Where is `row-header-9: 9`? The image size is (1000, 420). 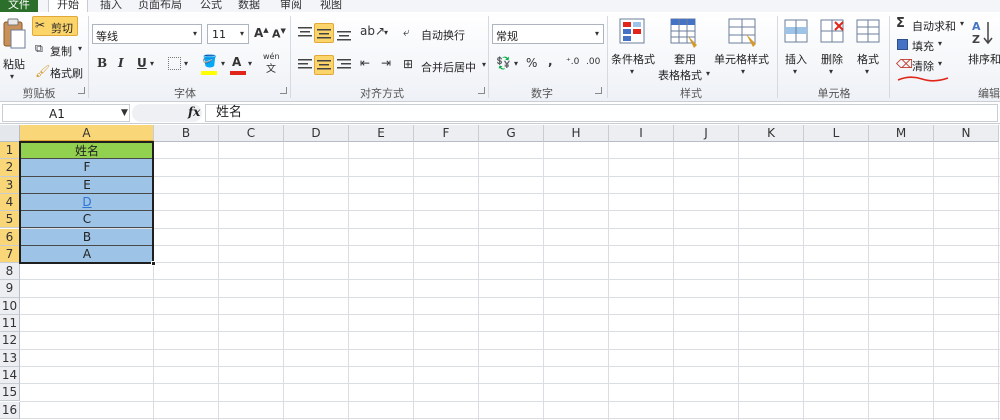
row-header-9: 9 is located at coordinates (10, 289).